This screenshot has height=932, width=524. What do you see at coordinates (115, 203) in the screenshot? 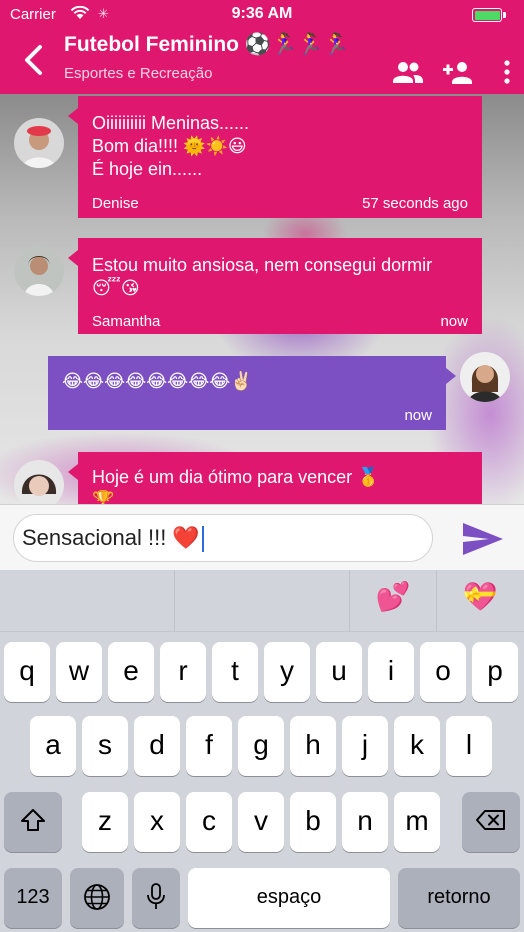
I see `message-sender: Denise` at bounding box center [115, 203].